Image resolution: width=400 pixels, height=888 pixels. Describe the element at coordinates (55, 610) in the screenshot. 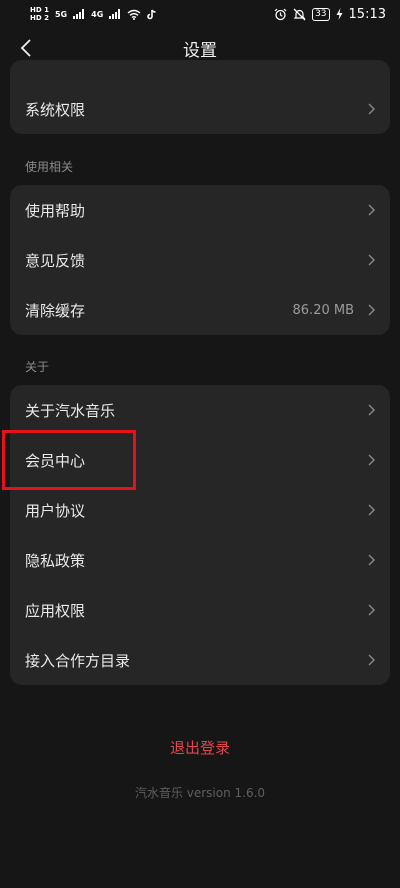

I see `row-label: 应用权限` at that location.